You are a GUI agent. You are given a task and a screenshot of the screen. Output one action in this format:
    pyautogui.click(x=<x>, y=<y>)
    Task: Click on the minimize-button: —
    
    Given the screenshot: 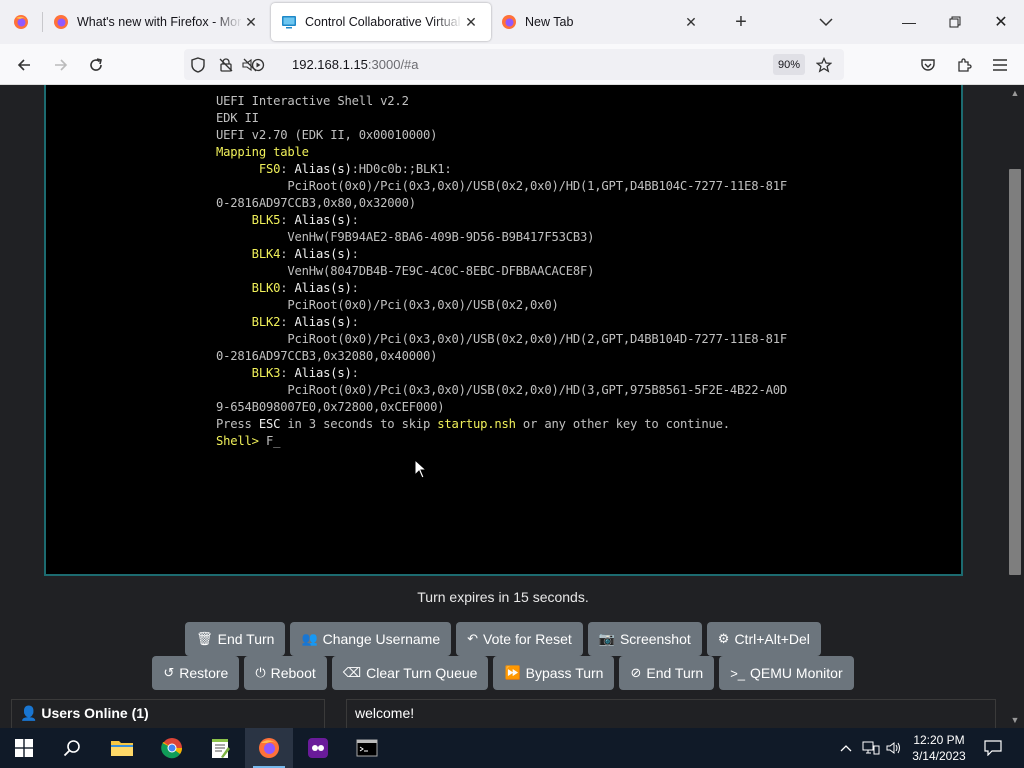 What is the action you would take?
    pyautogui.click(x=909, y=22)
    